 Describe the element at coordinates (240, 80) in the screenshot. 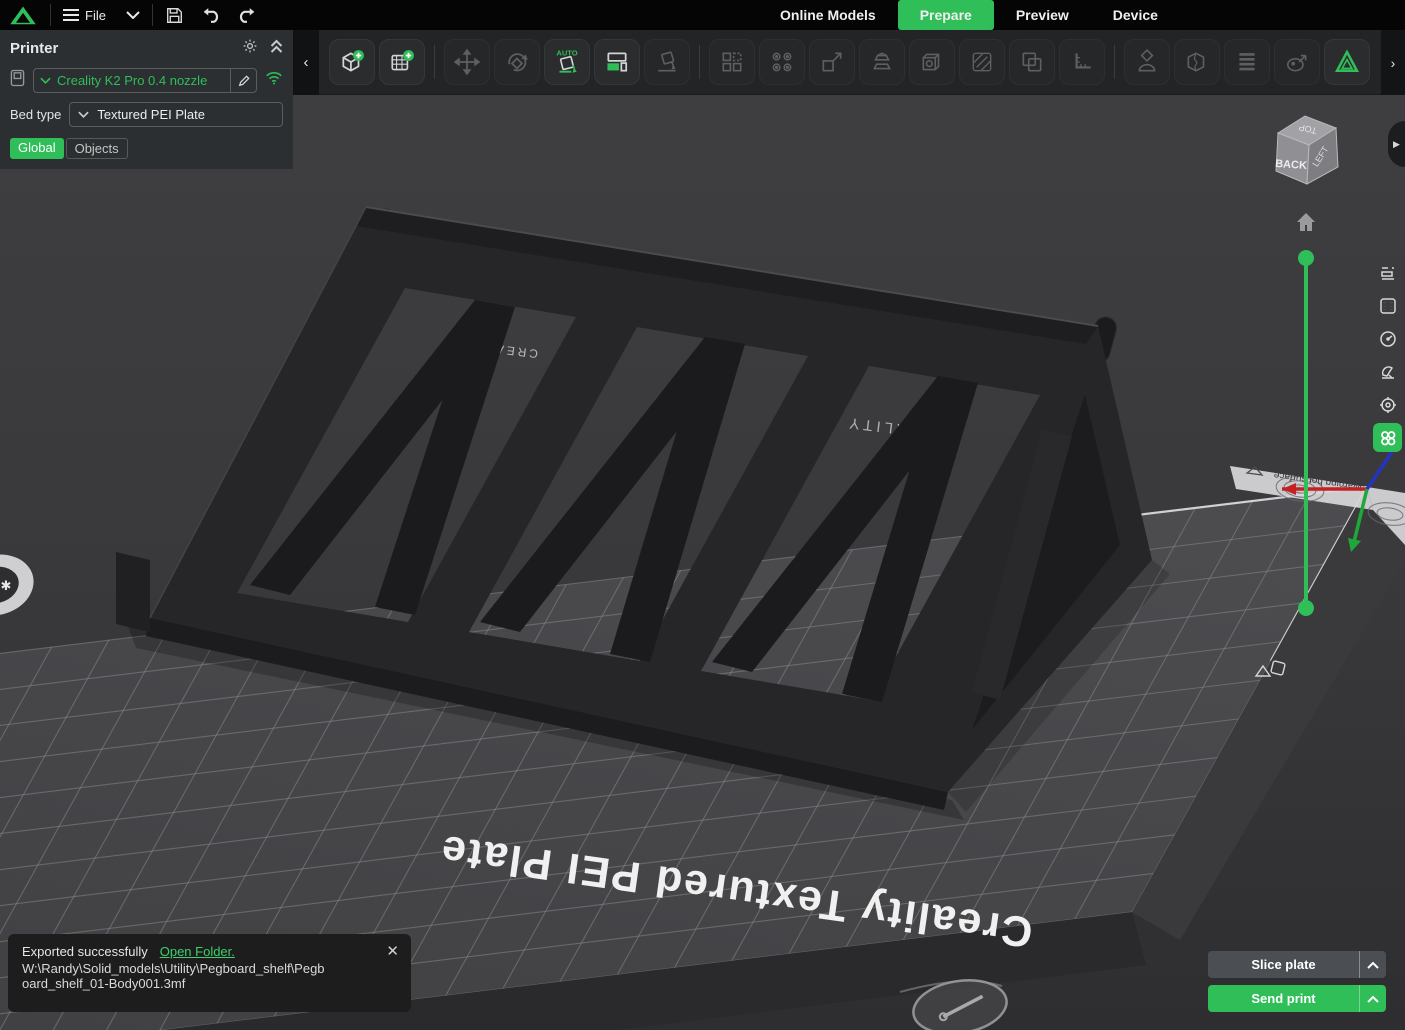

I see `edit-printer-pencil-icon` at that location.